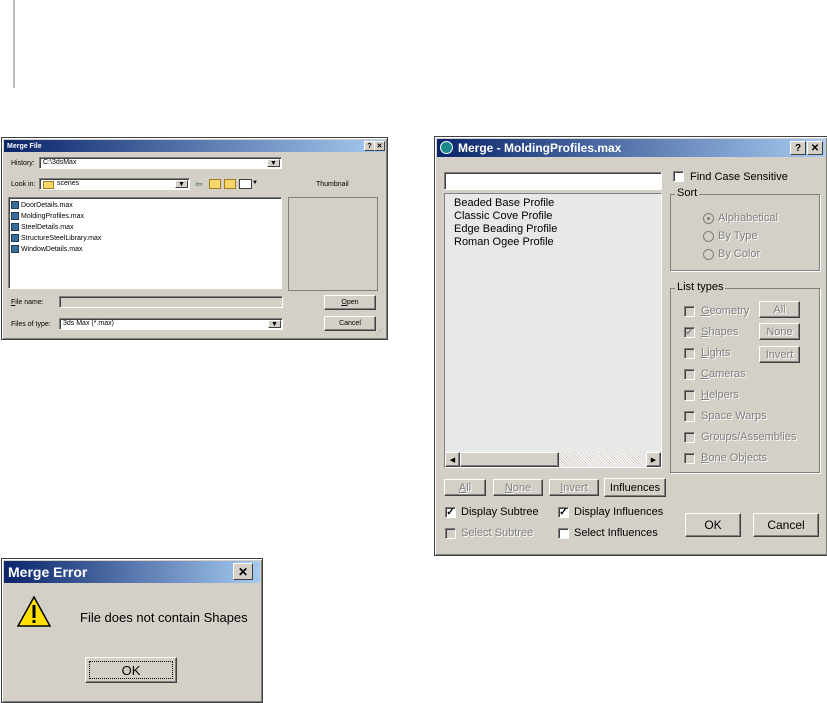  I want to click on file-item: SteelDetails.max, so click(42, 227).